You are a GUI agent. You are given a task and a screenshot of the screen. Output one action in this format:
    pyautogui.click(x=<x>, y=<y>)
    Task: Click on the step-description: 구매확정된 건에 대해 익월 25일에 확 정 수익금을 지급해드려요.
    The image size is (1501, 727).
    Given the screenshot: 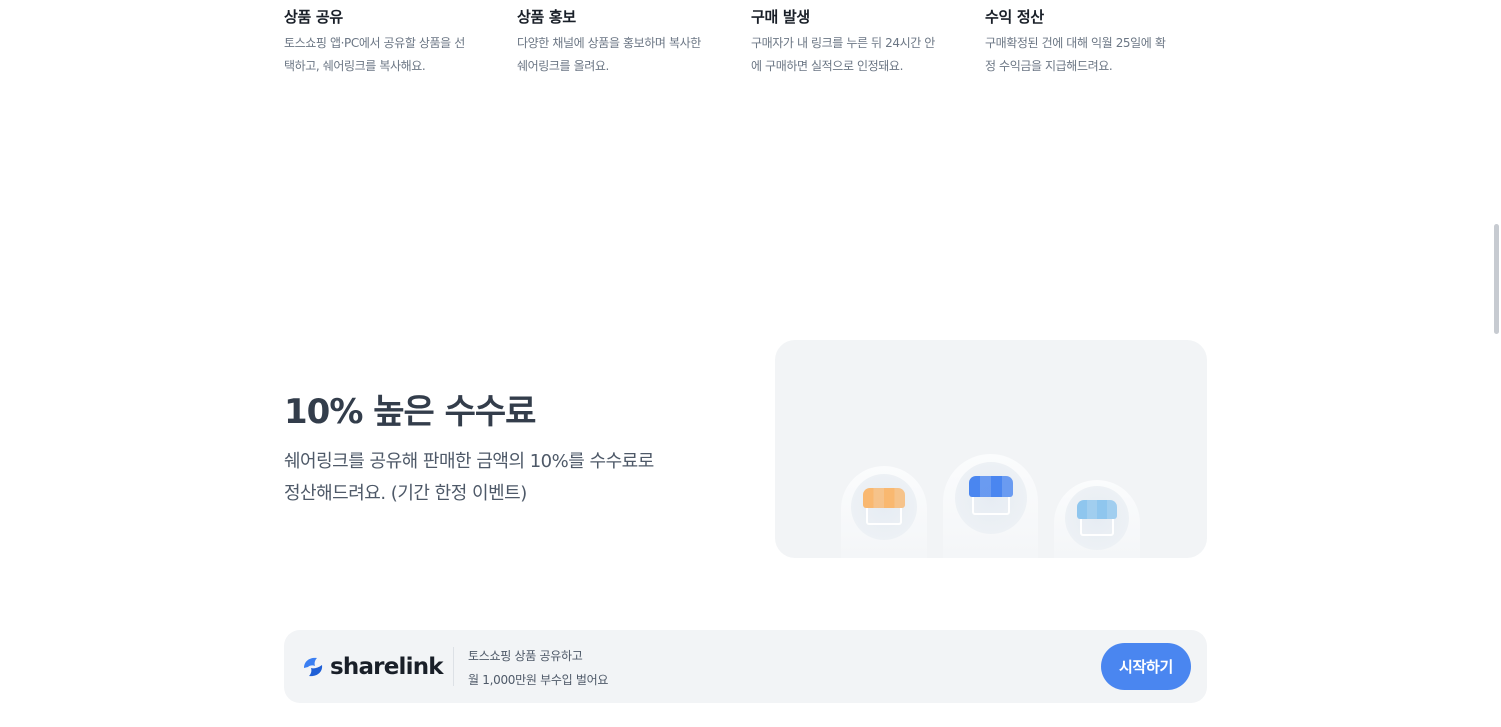 What is the action you would take?
    pyautogui.click(x=1092, y=55)
    